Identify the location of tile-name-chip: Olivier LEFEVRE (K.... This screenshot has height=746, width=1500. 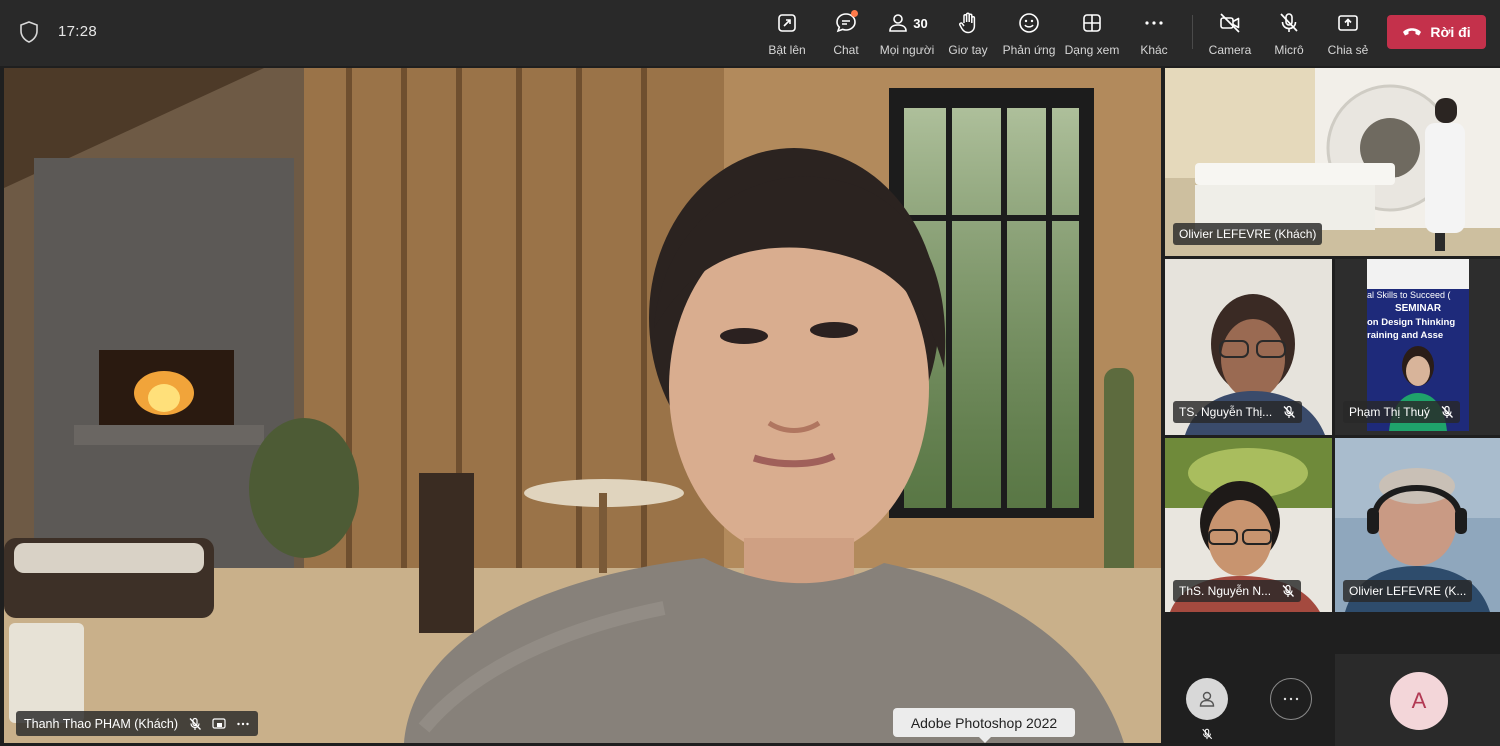
(1408, 591).